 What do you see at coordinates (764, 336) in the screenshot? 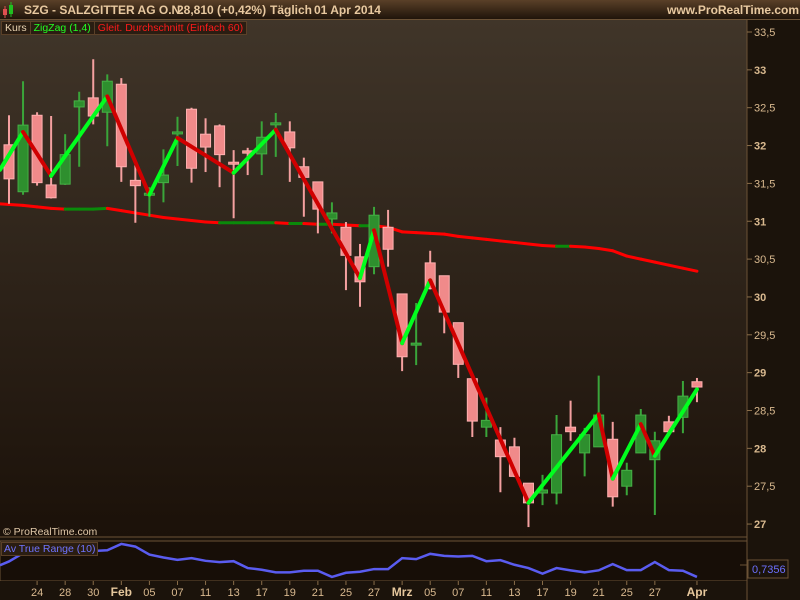
I see `y-tick-label: 29,5` at bounding box center [764, 336].